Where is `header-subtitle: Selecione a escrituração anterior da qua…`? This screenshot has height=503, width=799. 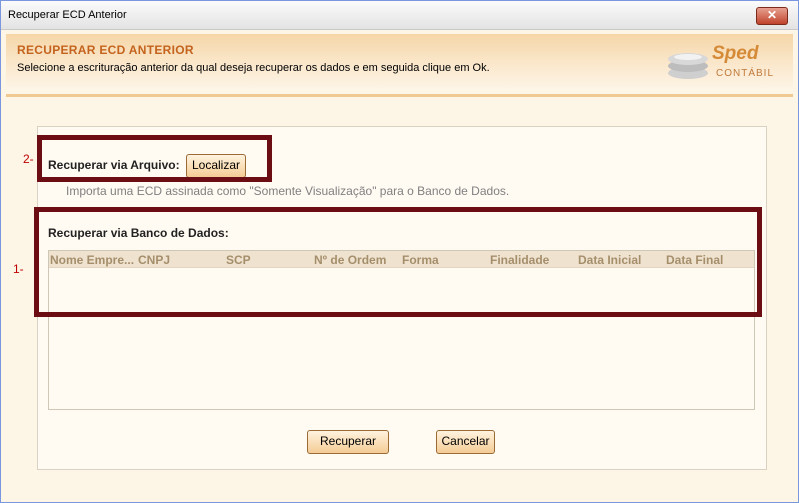 header-subtitle: Selecione a escrituração anterior da qua… is located at coordinates (253, 68).